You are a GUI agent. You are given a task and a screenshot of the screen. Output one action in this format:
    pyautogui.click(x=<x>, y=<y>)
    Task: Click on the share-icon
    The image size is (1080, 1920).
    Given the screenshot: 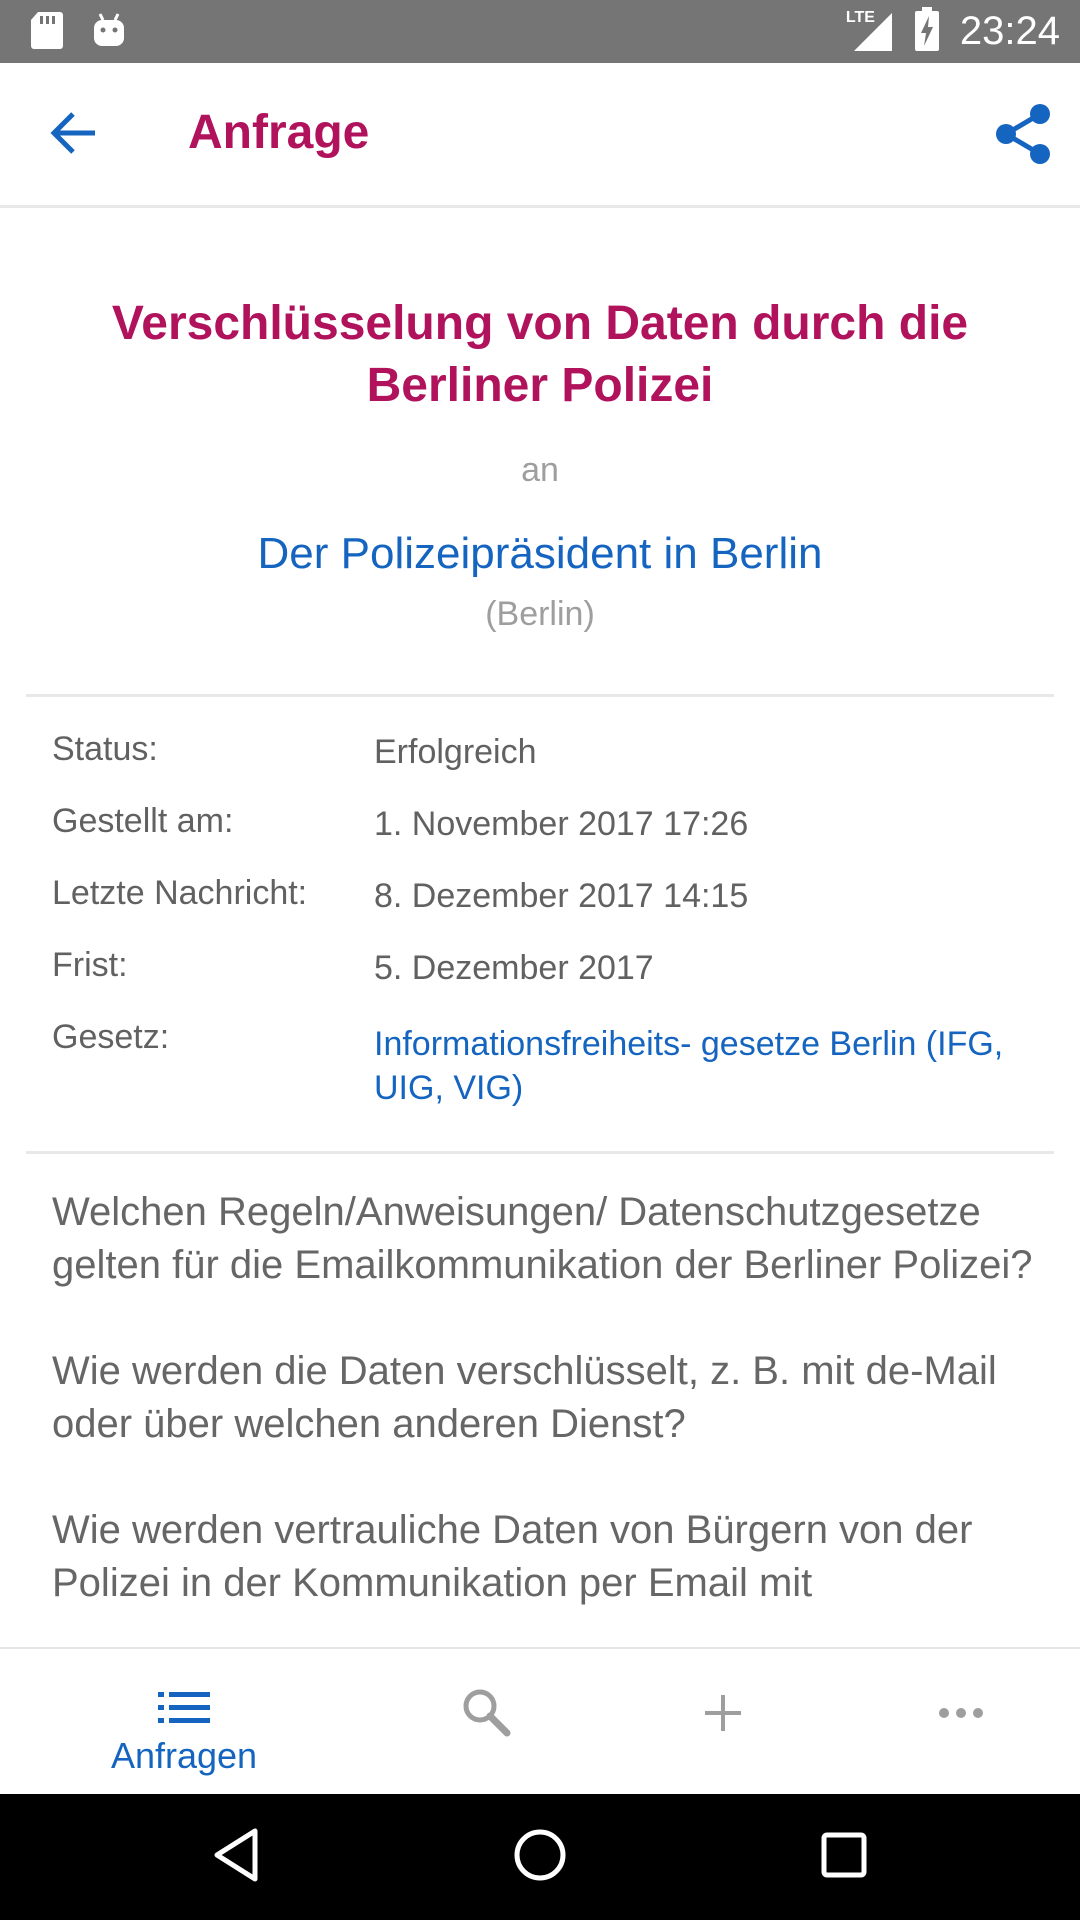 What is the action you would take?
    pyautogui.click(x=1023, y=136)
    